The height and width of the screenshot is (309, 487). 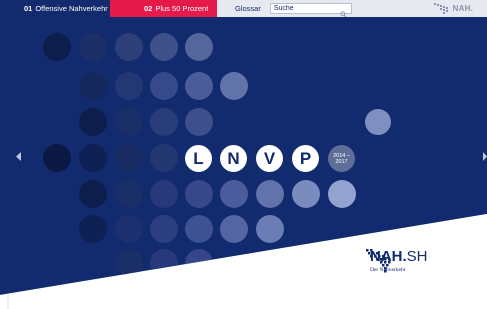 I want to click on tab-label: Plus 50 Prozent, so click(x=182, y=8).